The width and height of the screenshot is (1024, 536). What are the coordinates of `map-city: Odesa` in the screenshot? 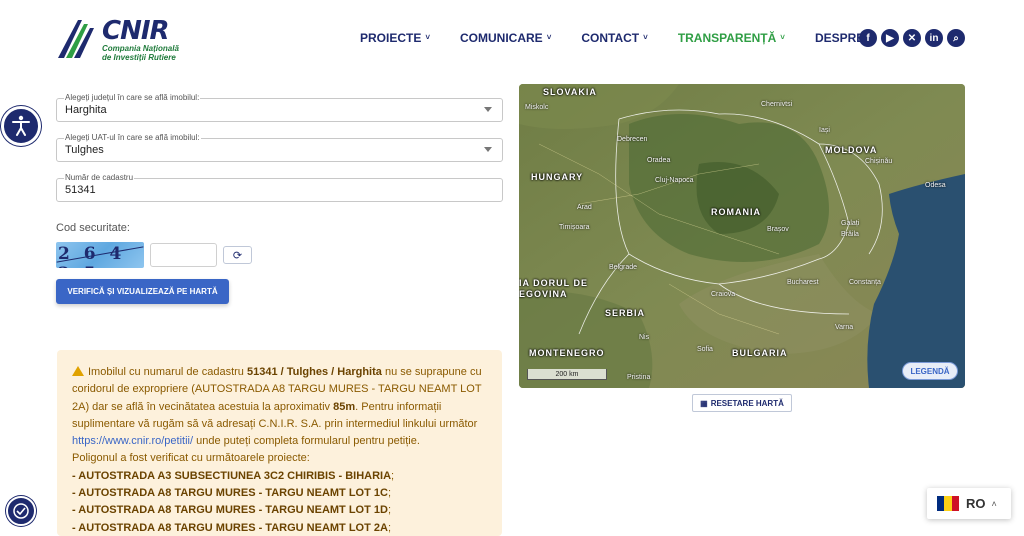 It's located at (935, 185).